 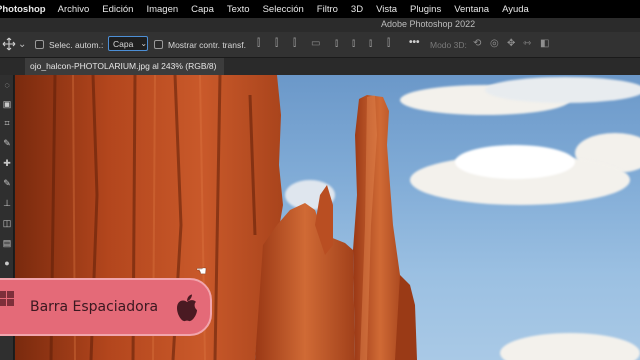 What do you see at coordinates (477, 44) in the screenshot?
I see `orbit-3d-icon: ⟲` at bounding box center [477, 44].